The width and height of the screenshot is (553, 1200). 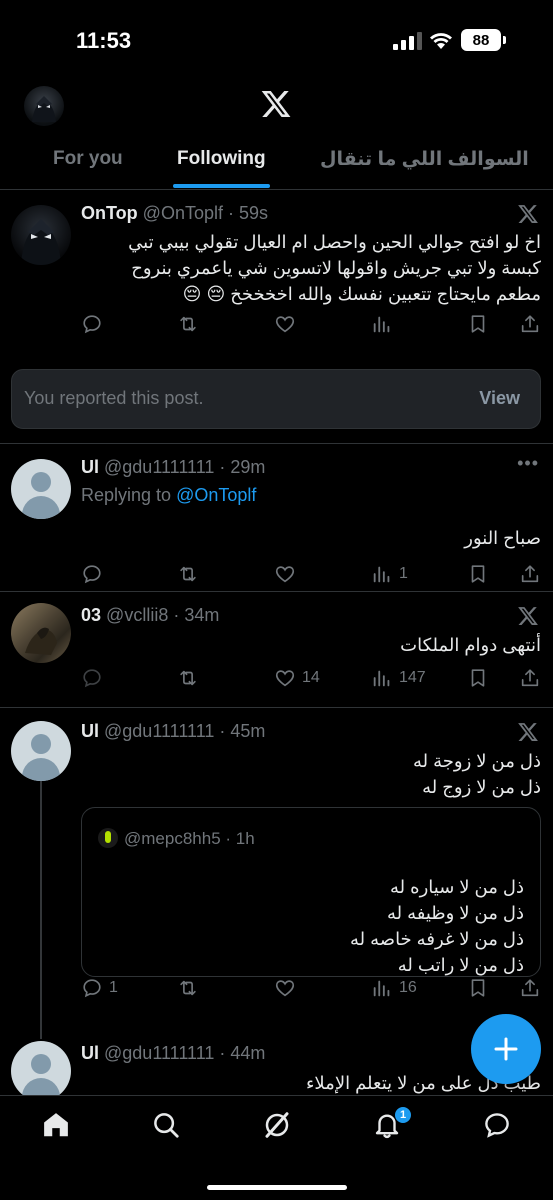 What do you see at coordinates (385, 324) in the screenshot?
I see `views-button` at bounding box center [385, 324].